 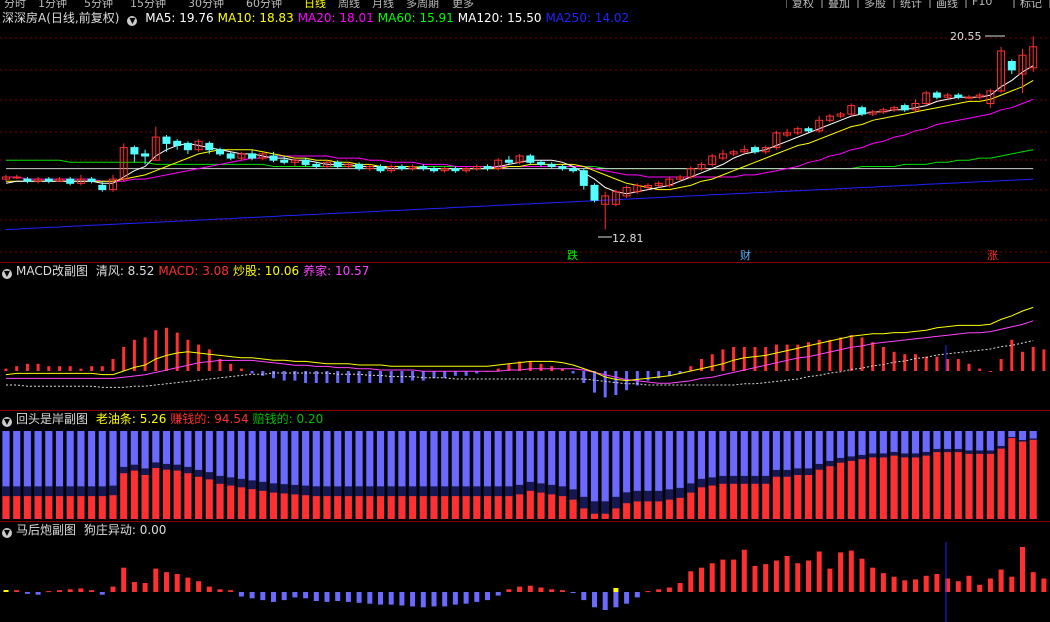 I want to click on toolbar-item-5: 60分钟, so click(x=264, y=4).